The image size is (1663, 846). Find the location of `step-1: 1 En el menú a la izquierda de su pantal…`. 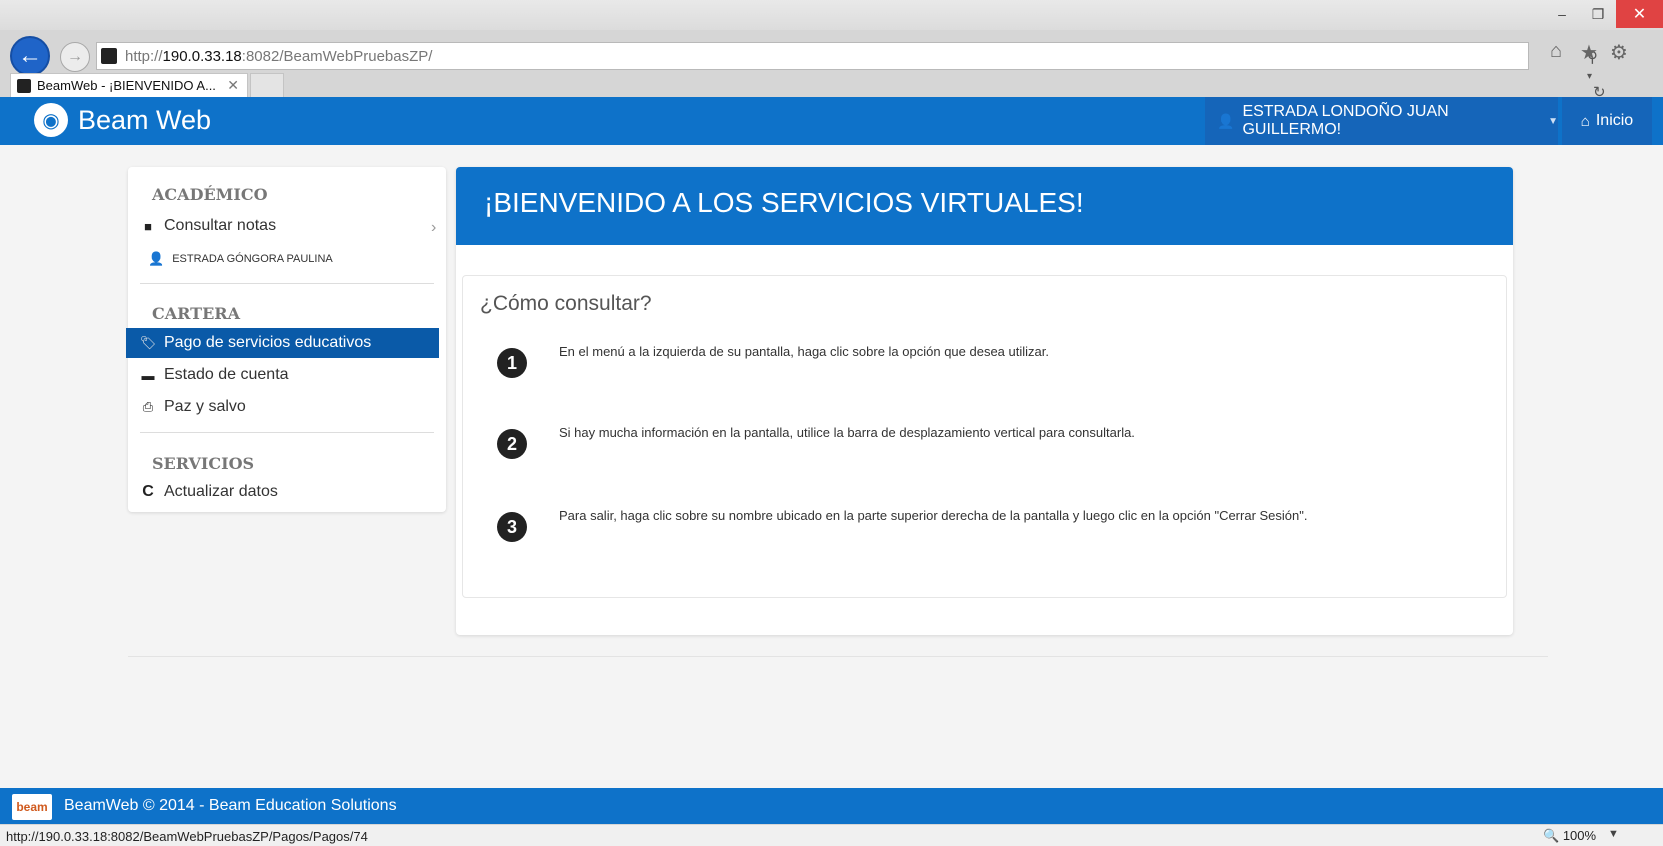

step-1: 1 En el menú a la izquierda de su pantal… is located at coordinates (773, 361).